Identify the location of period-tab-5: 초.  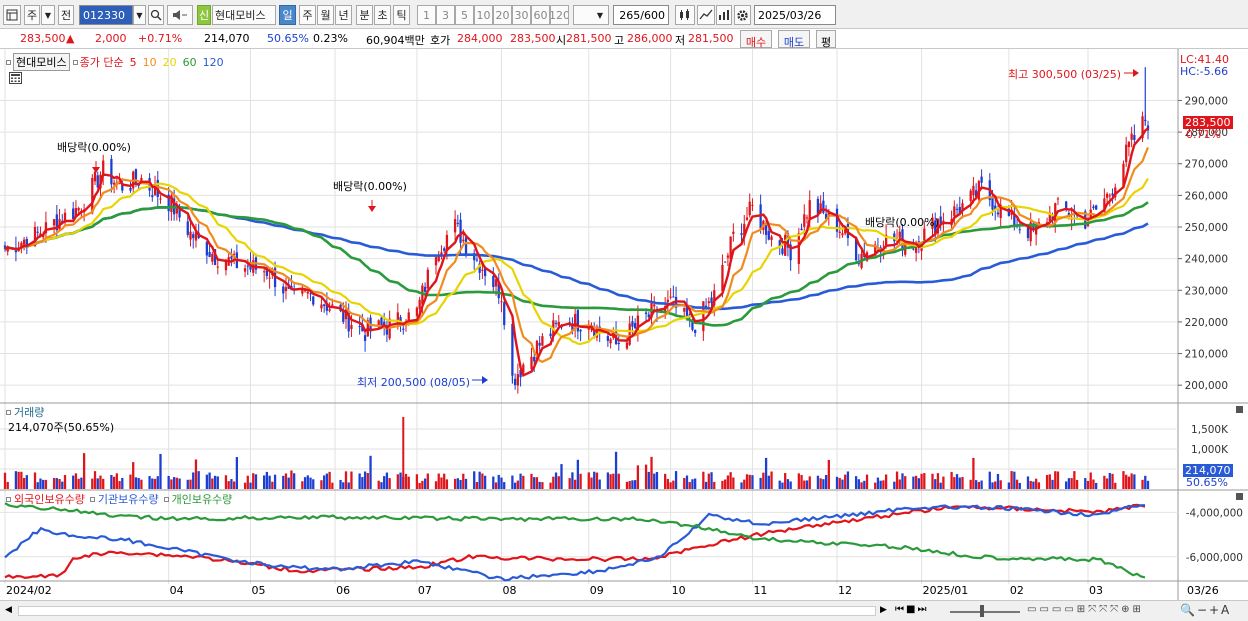
(382, 15).